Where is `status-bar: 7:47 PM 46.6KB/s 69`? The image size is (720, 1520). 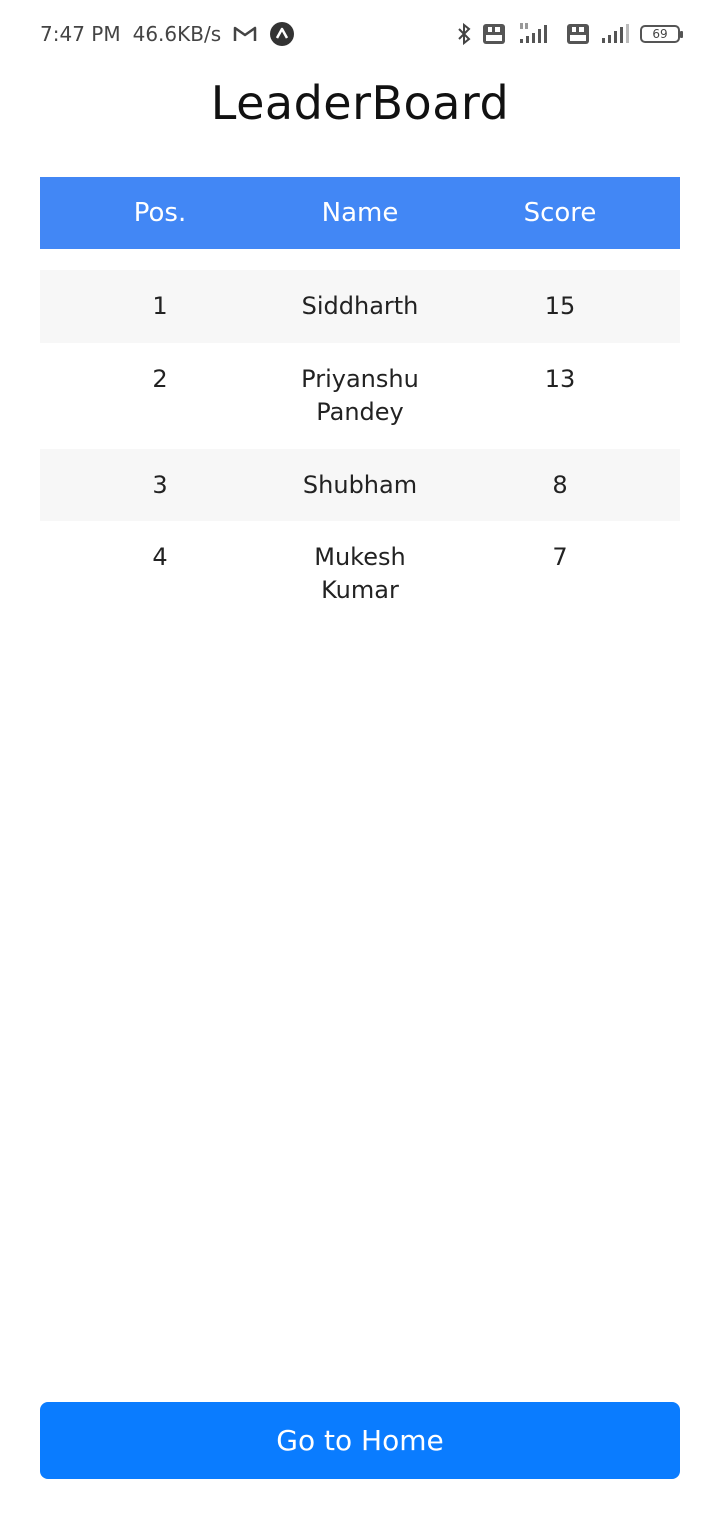 status-bar: 7:47 PM 46.6KB/s 69 is located at coordinates (360, 34).